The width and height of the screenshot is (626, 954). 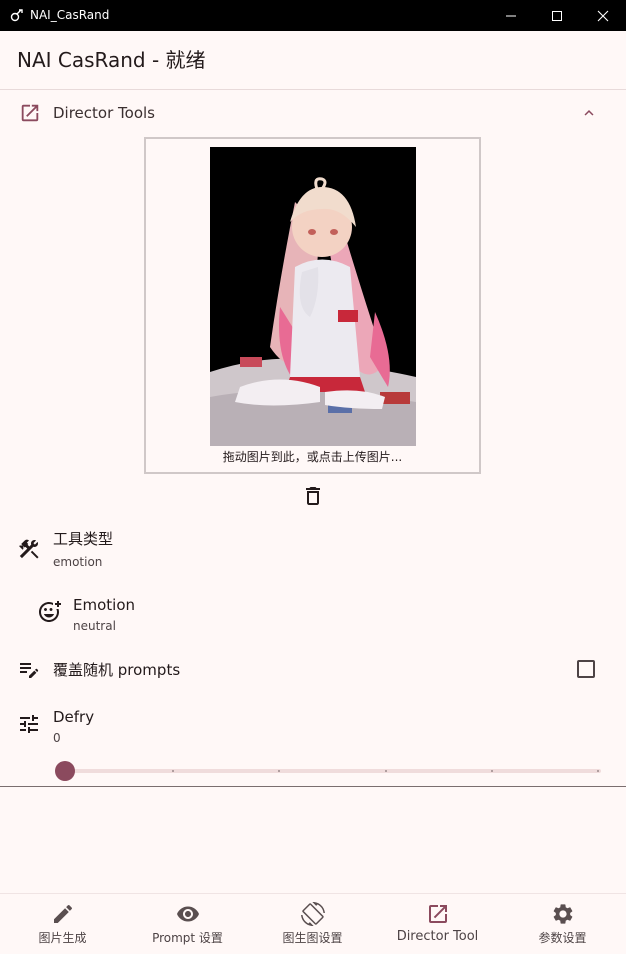 What do you see at coordinates (65, 771) in the screenshot?
I see `defry-slider-thumb` at bounding box center [65, 771].